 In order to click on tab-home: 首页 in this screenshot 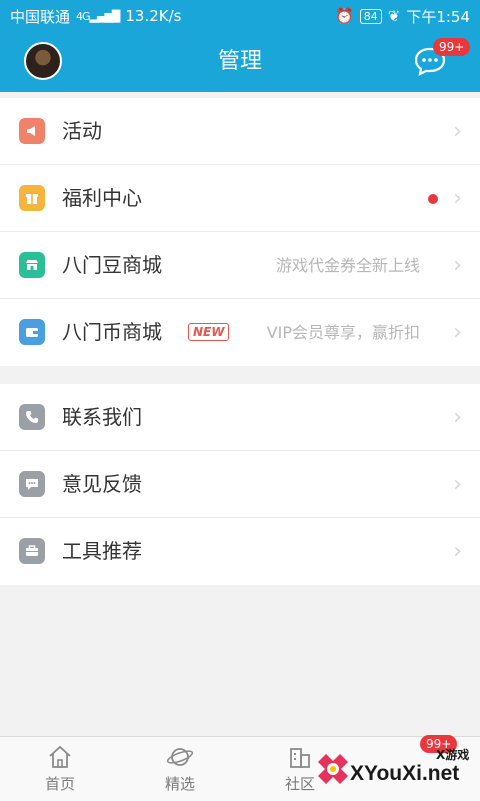, I will do `click(60, 768)`.